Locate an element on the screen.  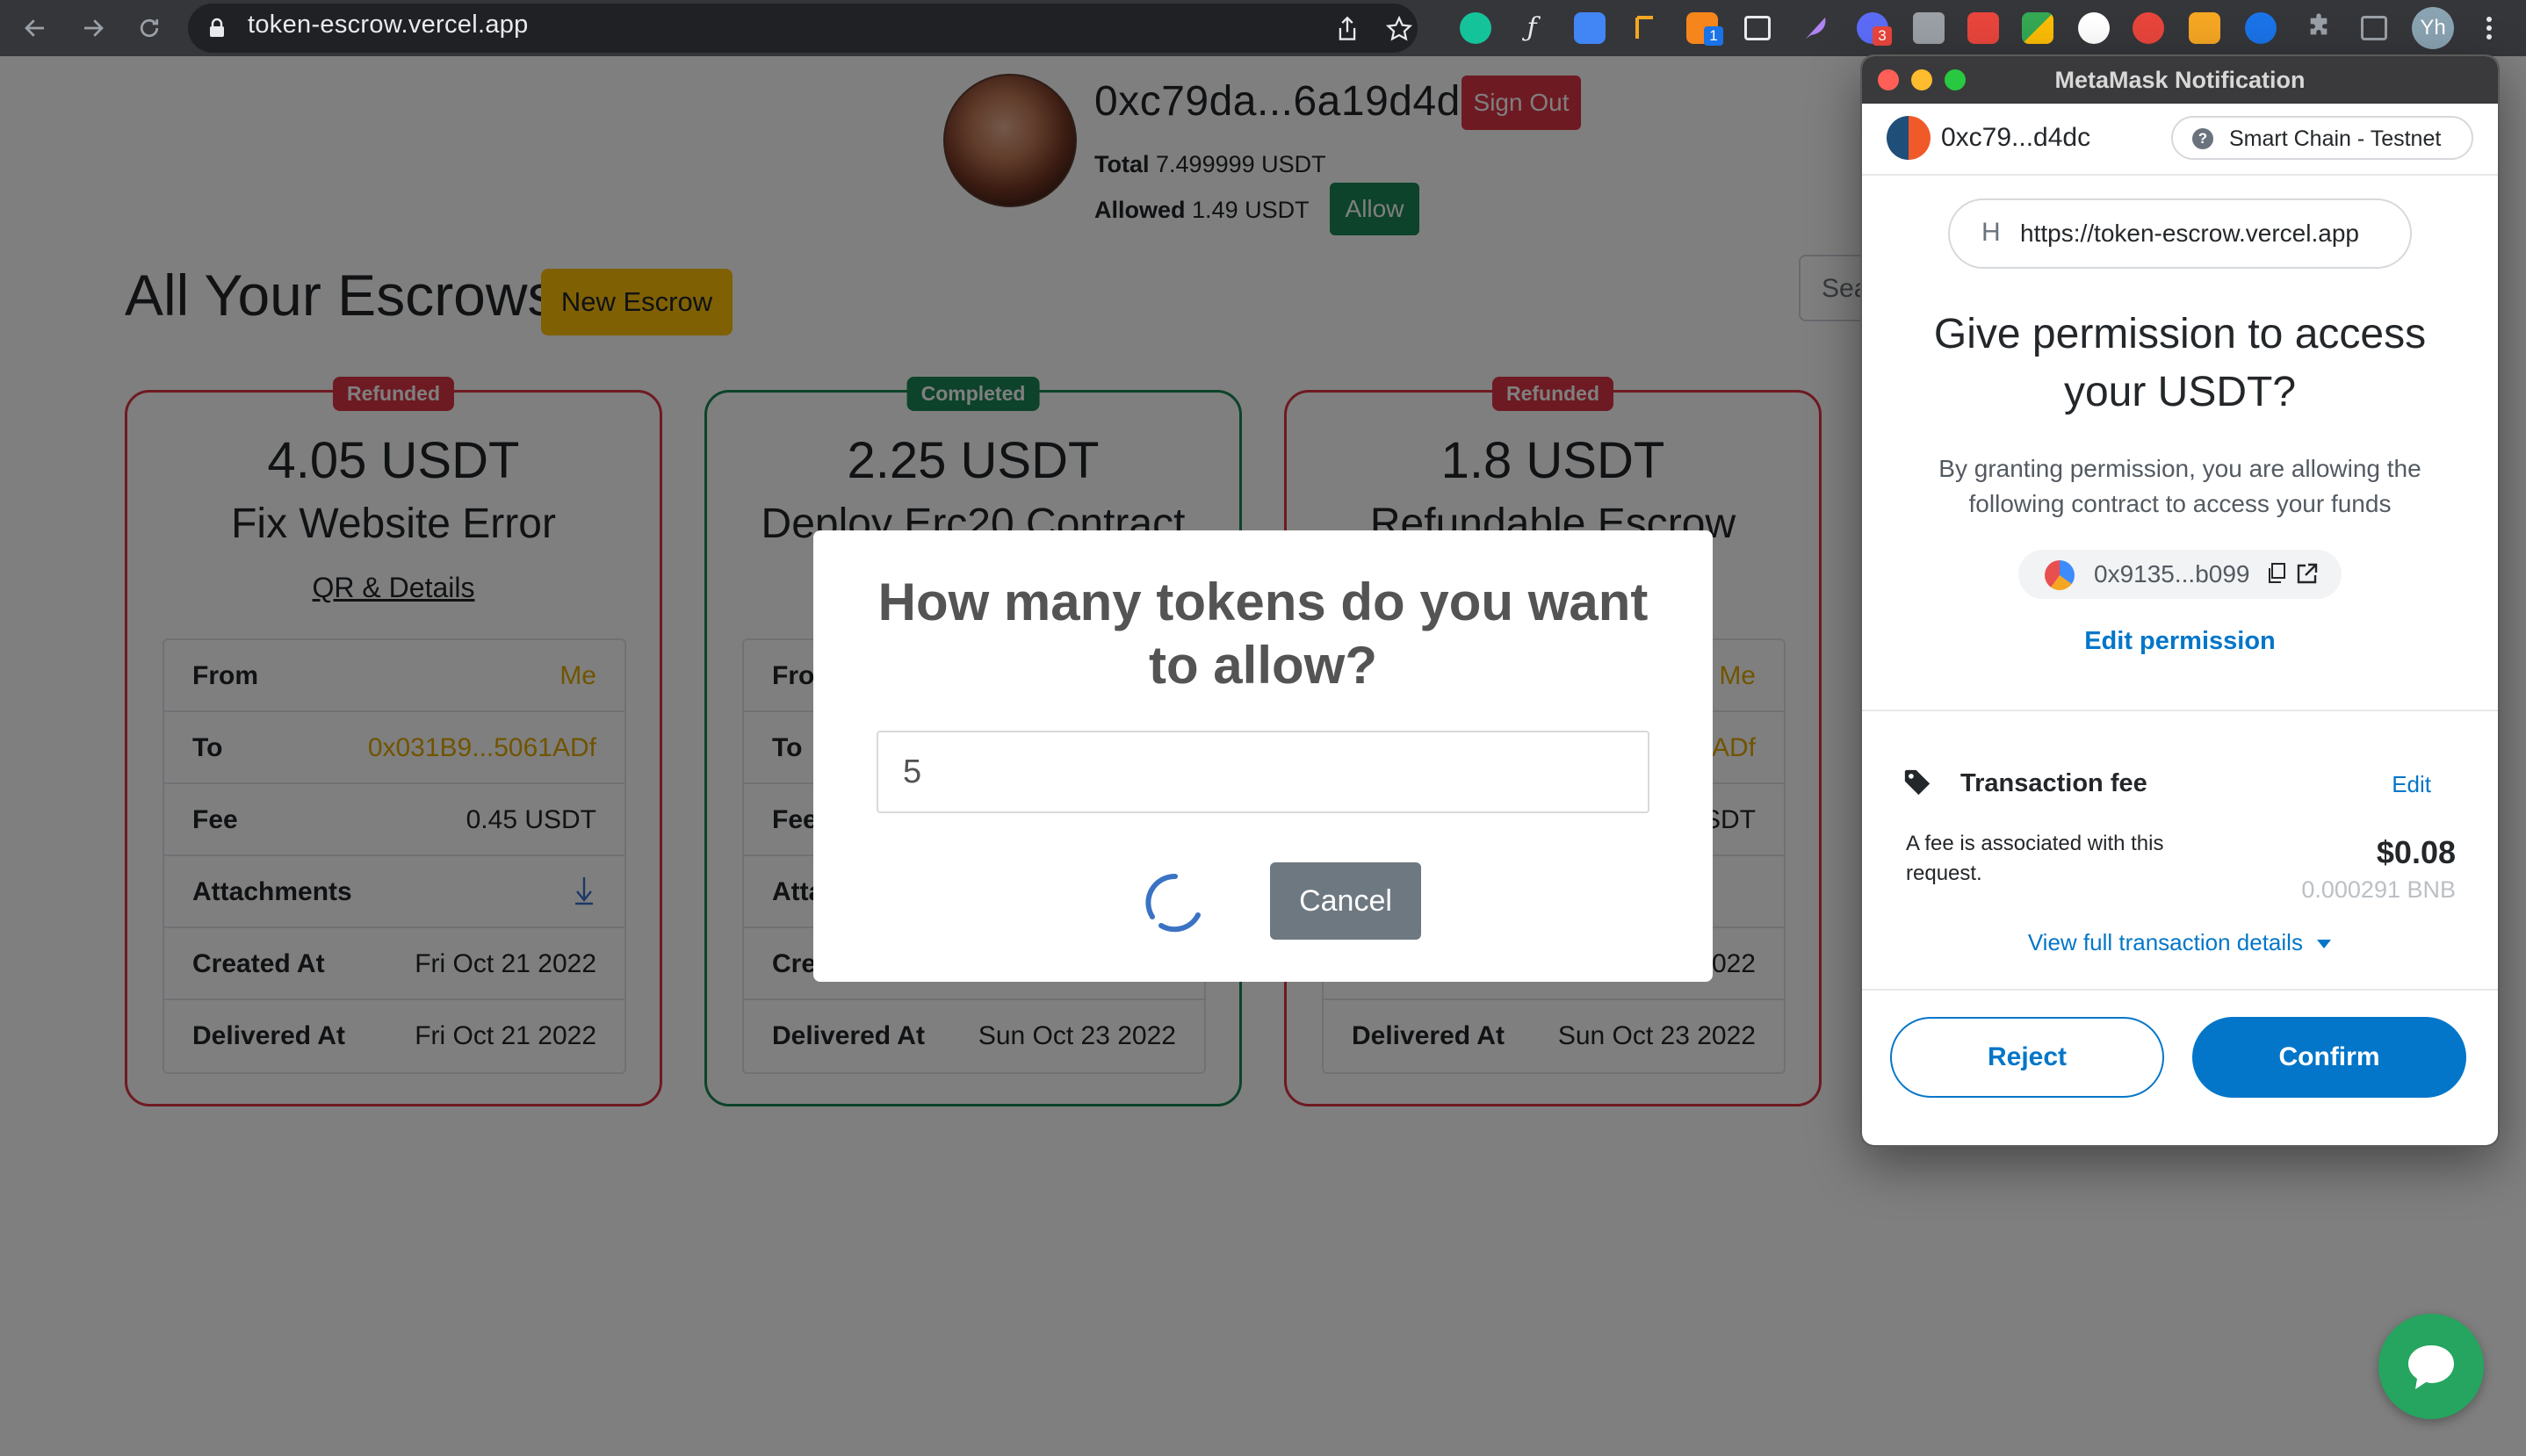
account-avatar is located at coordinates (1909, 138).